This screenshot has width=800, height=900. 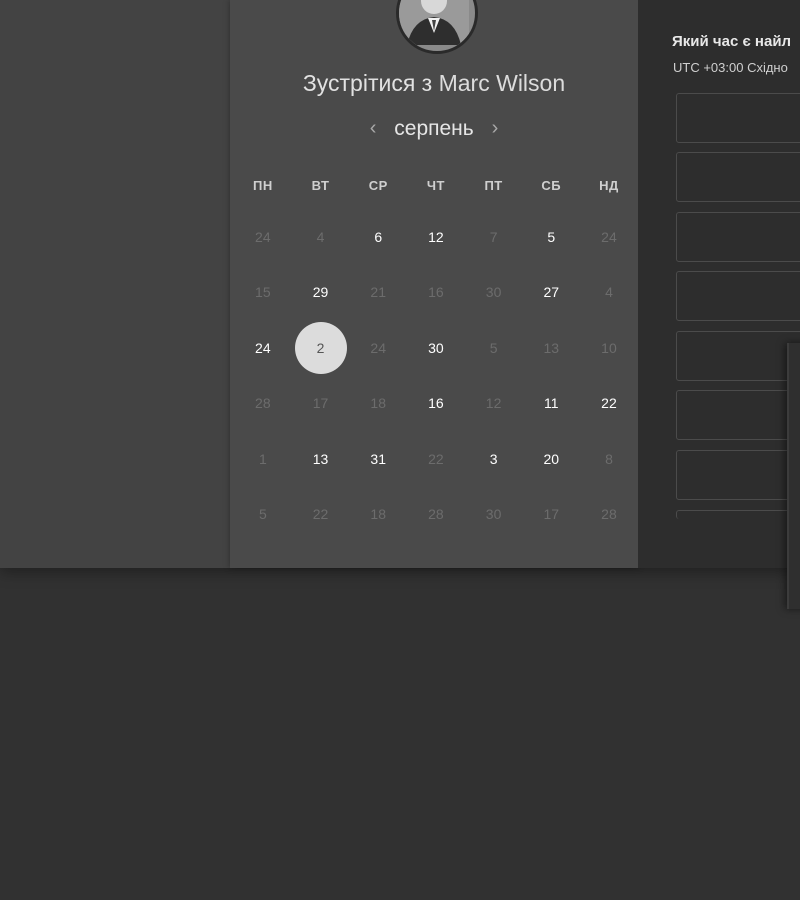 I want to click on calendar-day: 1, so click(x=263, y=459).